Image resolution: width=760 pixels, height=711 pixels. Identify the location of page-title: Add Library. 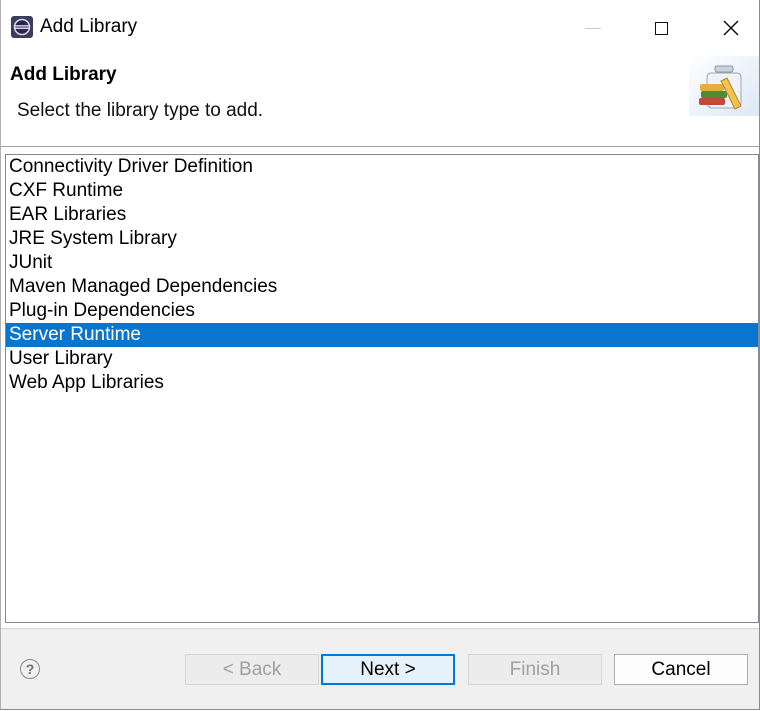
(63, 74).